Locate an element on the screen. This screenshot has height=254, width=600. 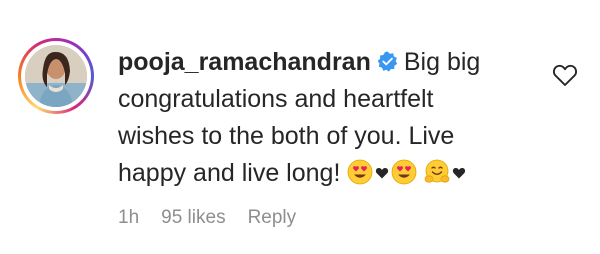
comment-text-line-4: happy and live long! is located at coordinates (229, 173).